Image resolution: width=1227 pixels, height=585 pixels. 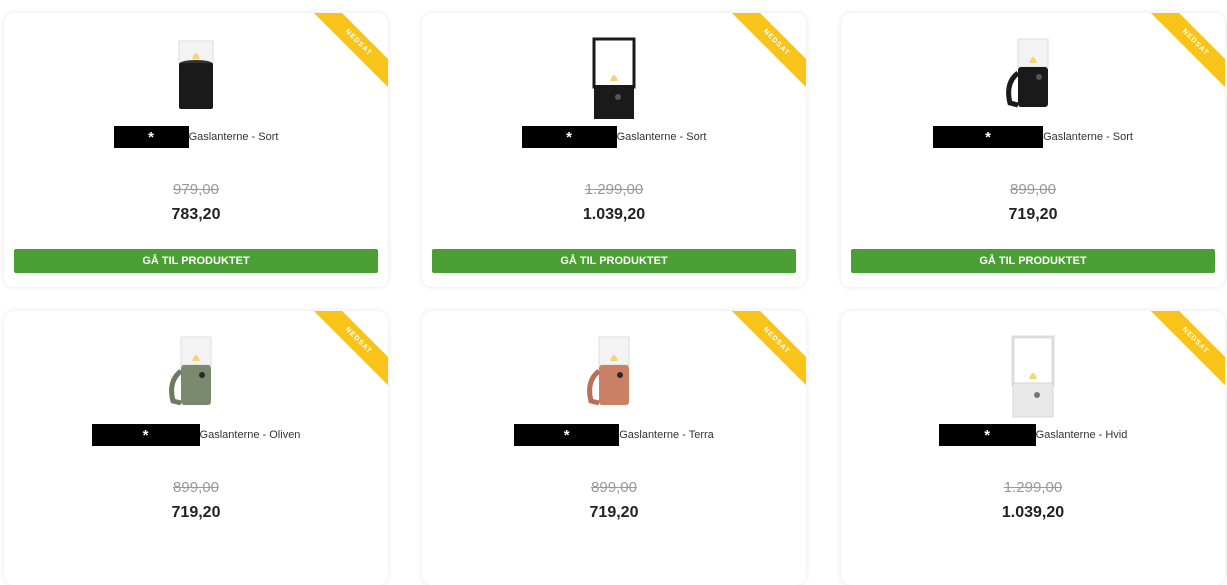 What do you see at coordinates (196, 189) in the screenshot?
I see `old-price: 979,00` at bounding box center [196, 189].